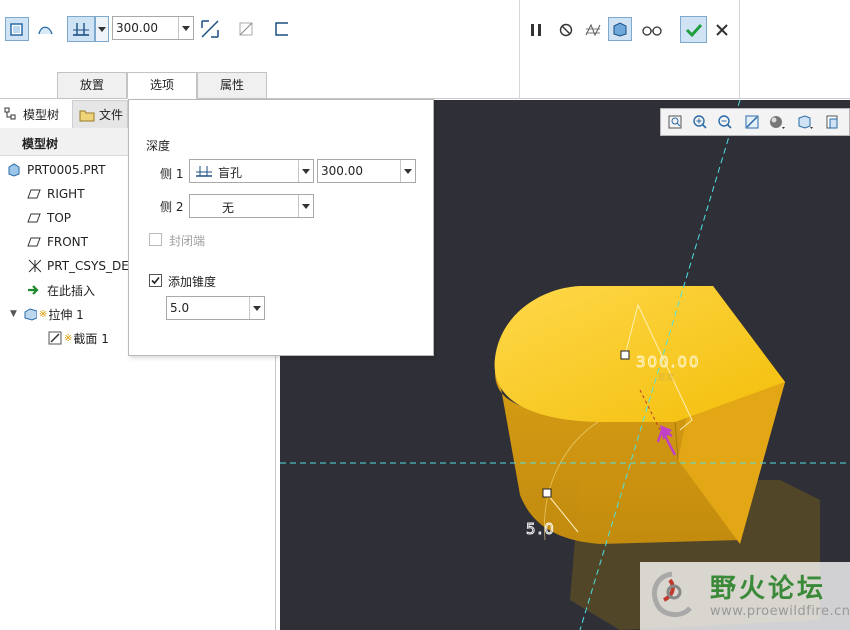 Image resolution: width=850 pixels, height=630 pixels. Describe the element at coordinates (700, 122) in the screenshot. I see `zoom-in-button` at that location.